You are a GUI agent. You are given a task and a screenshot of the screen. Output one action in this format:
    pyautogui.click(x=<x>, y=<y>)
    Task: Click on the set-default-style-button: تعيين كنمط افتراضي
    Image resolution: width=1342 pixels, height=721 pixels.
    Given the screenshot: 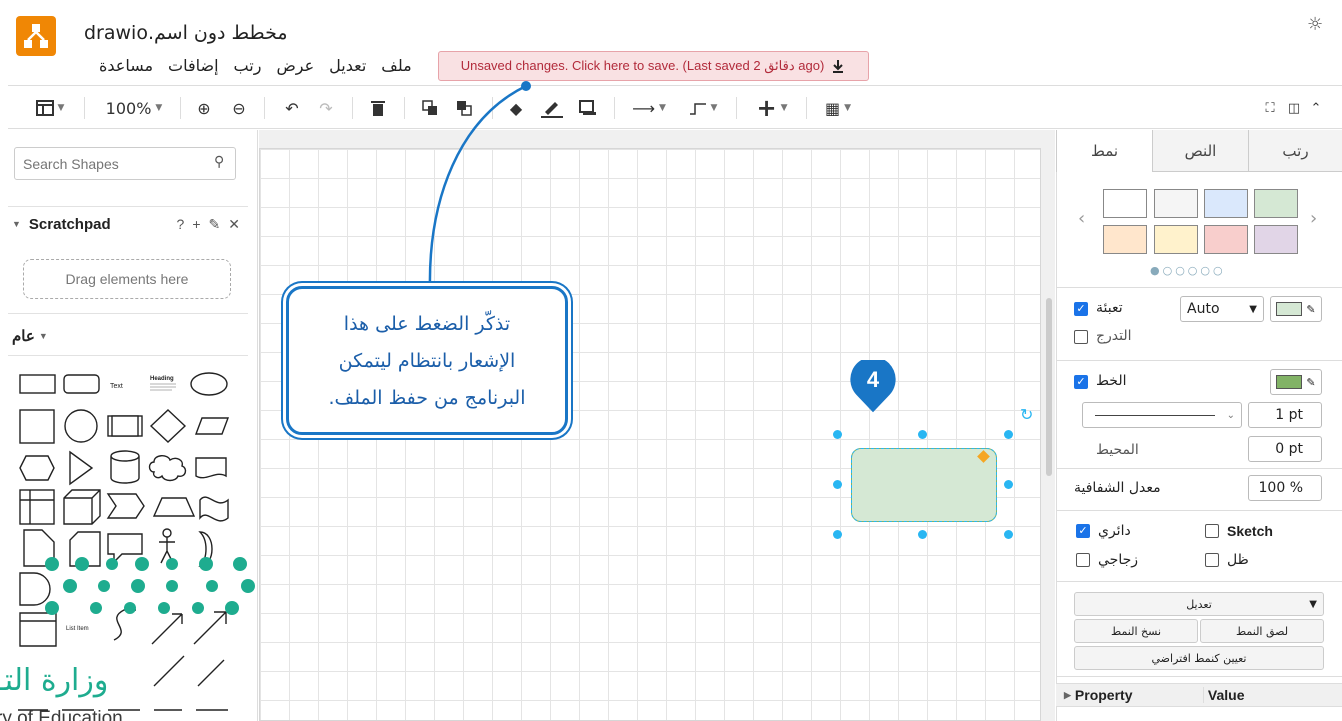 What is the action you would take?
    pyautogui.click(x=1199, y=658)
    